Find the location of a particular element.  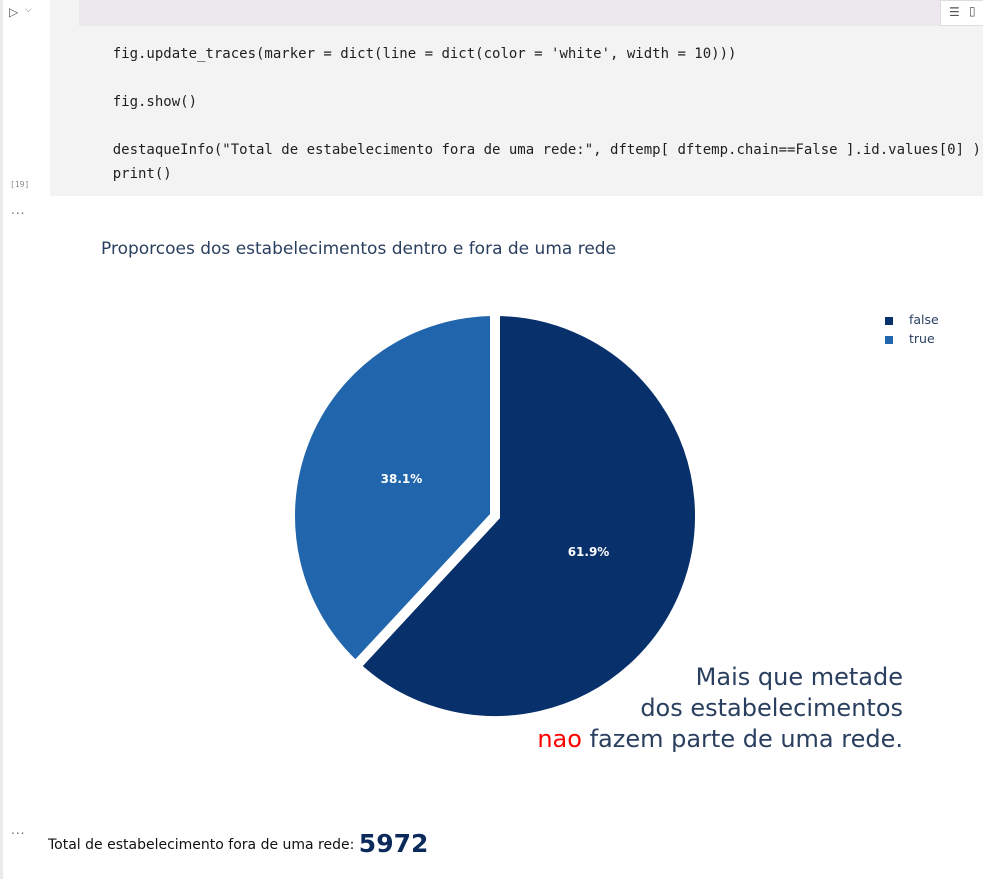

annotation-highlight: nao is located at coordinates (559, 739).